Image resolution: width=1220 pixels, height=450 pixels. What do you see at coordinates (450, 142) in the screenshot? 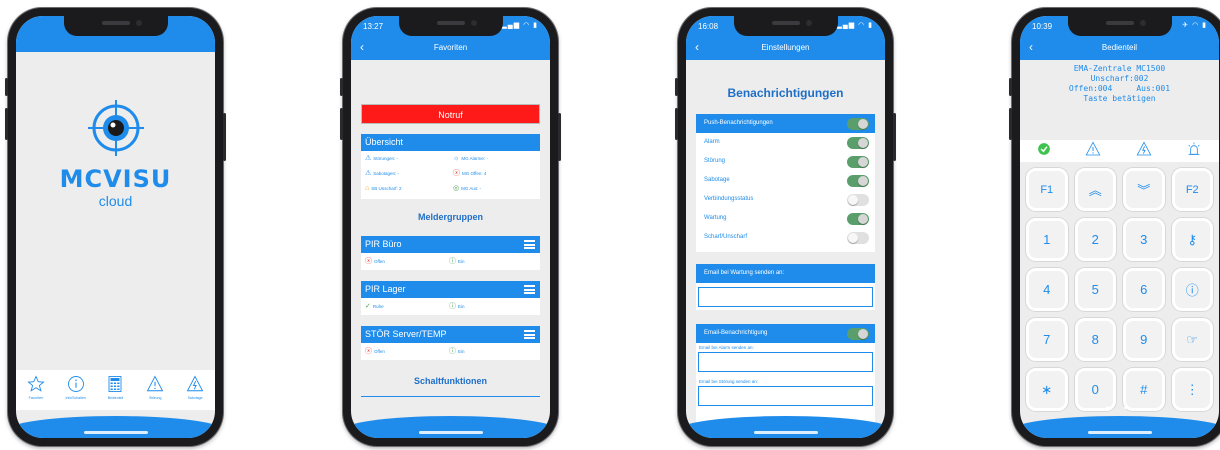
I see `overview-header: Übersicht` at bounding box center [450, 142].